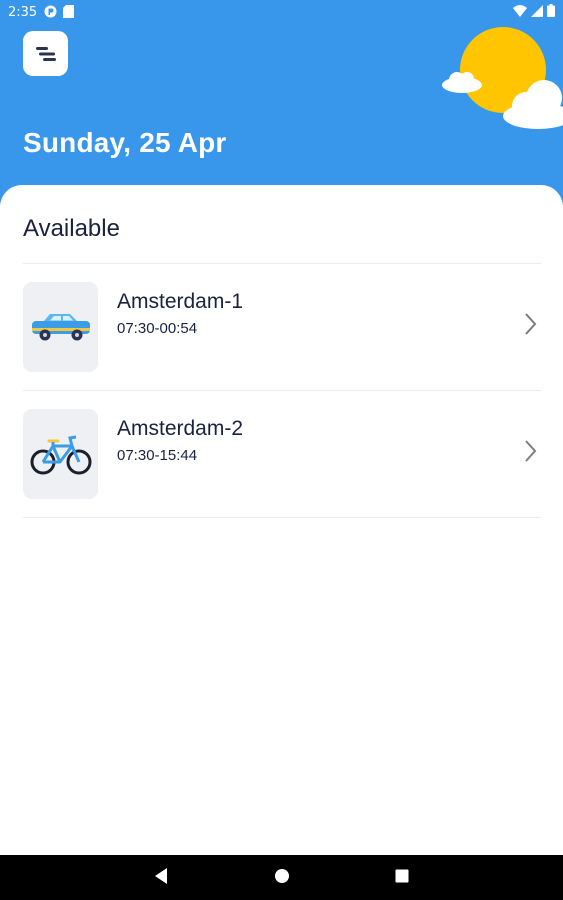 This screenshot has height=900, width=563. Describe the element at coordinates (157, 455) in the screenshot. I see `item-hours: 07:30-15:44` at that location.